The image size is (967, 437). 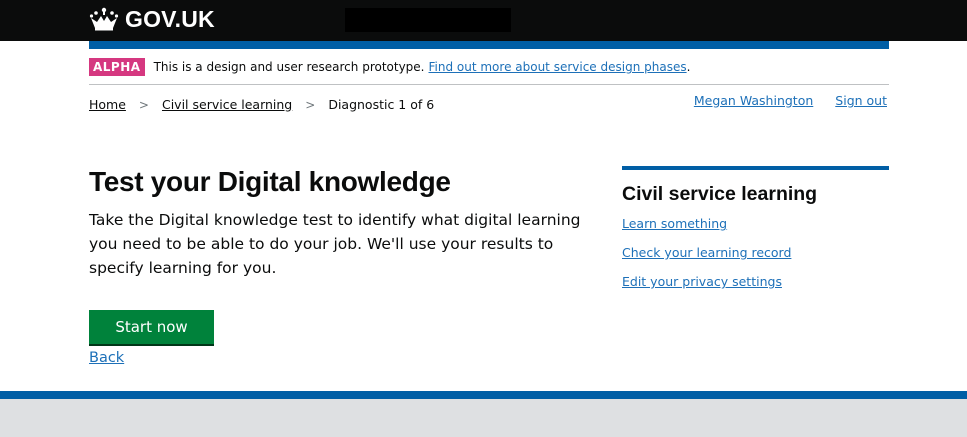 I want to click on logo-text: GOV.UK, so click(x=170, y=18).